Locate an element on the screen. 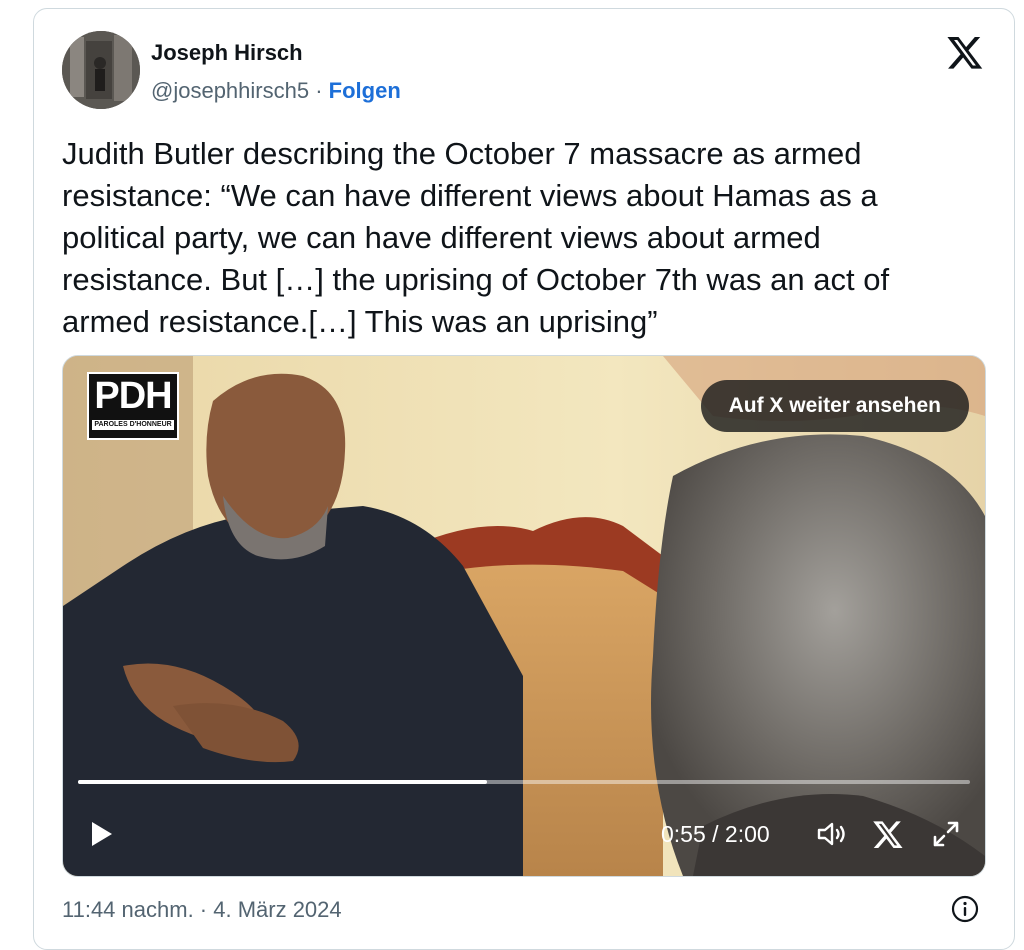 This screenshot has width=1024, height=950. tweet-timestamp: 11:44 nachm. · 4. März 2024 is located at coordinates (202, 910).